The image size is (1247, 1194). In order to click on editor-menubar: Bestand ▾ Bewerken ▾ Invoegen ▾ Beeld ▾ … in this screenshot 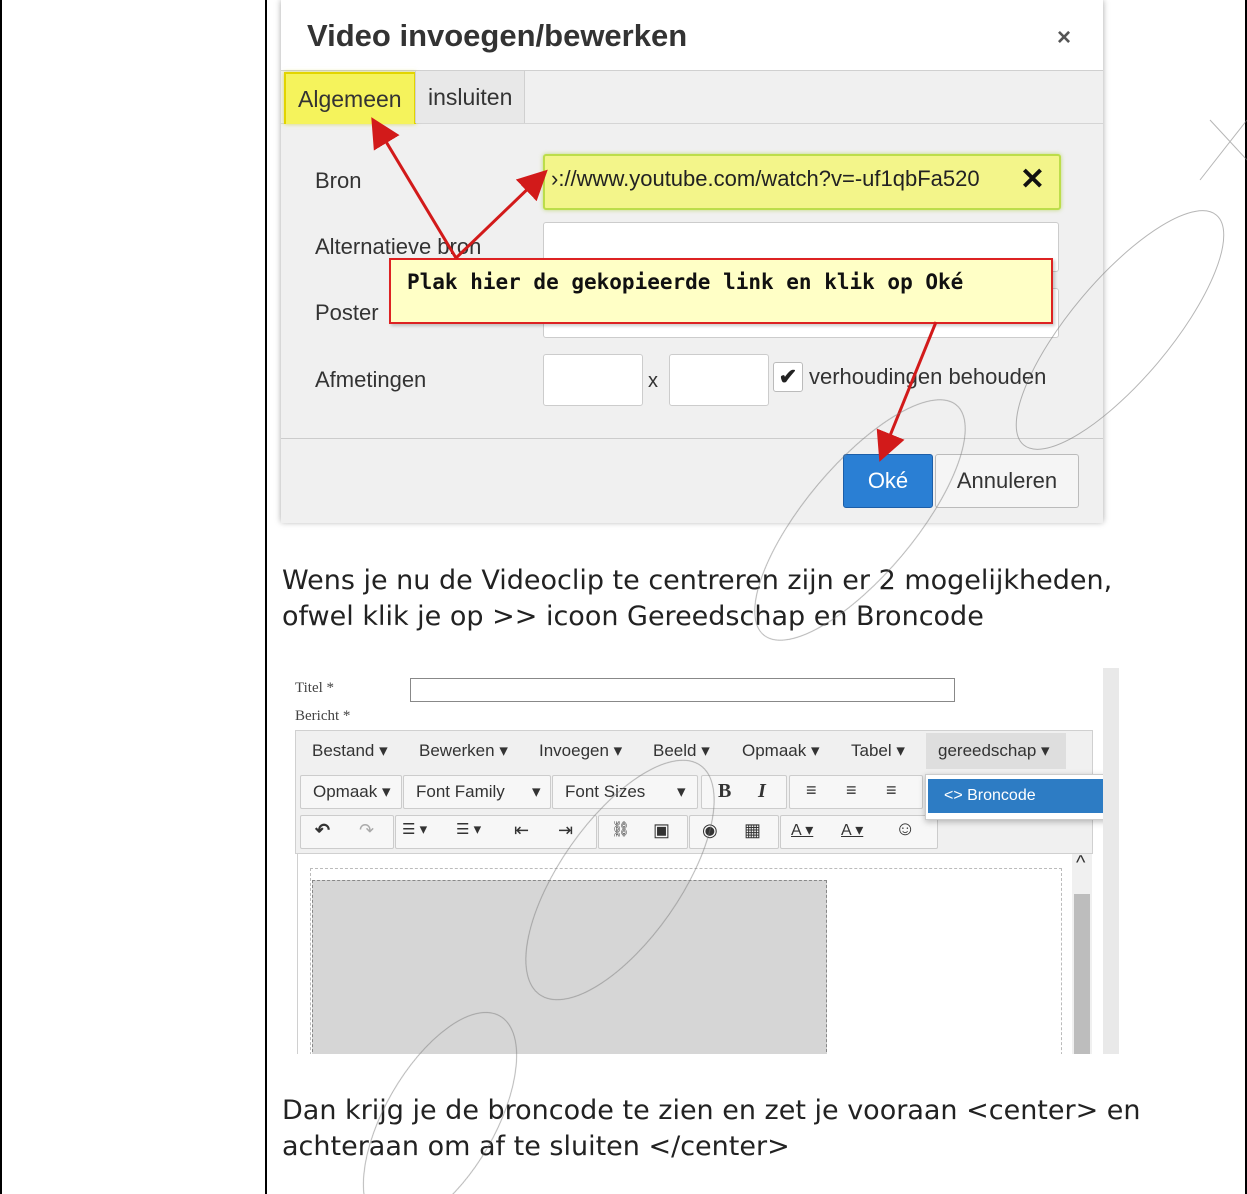, I will do `click(694, 750)`.